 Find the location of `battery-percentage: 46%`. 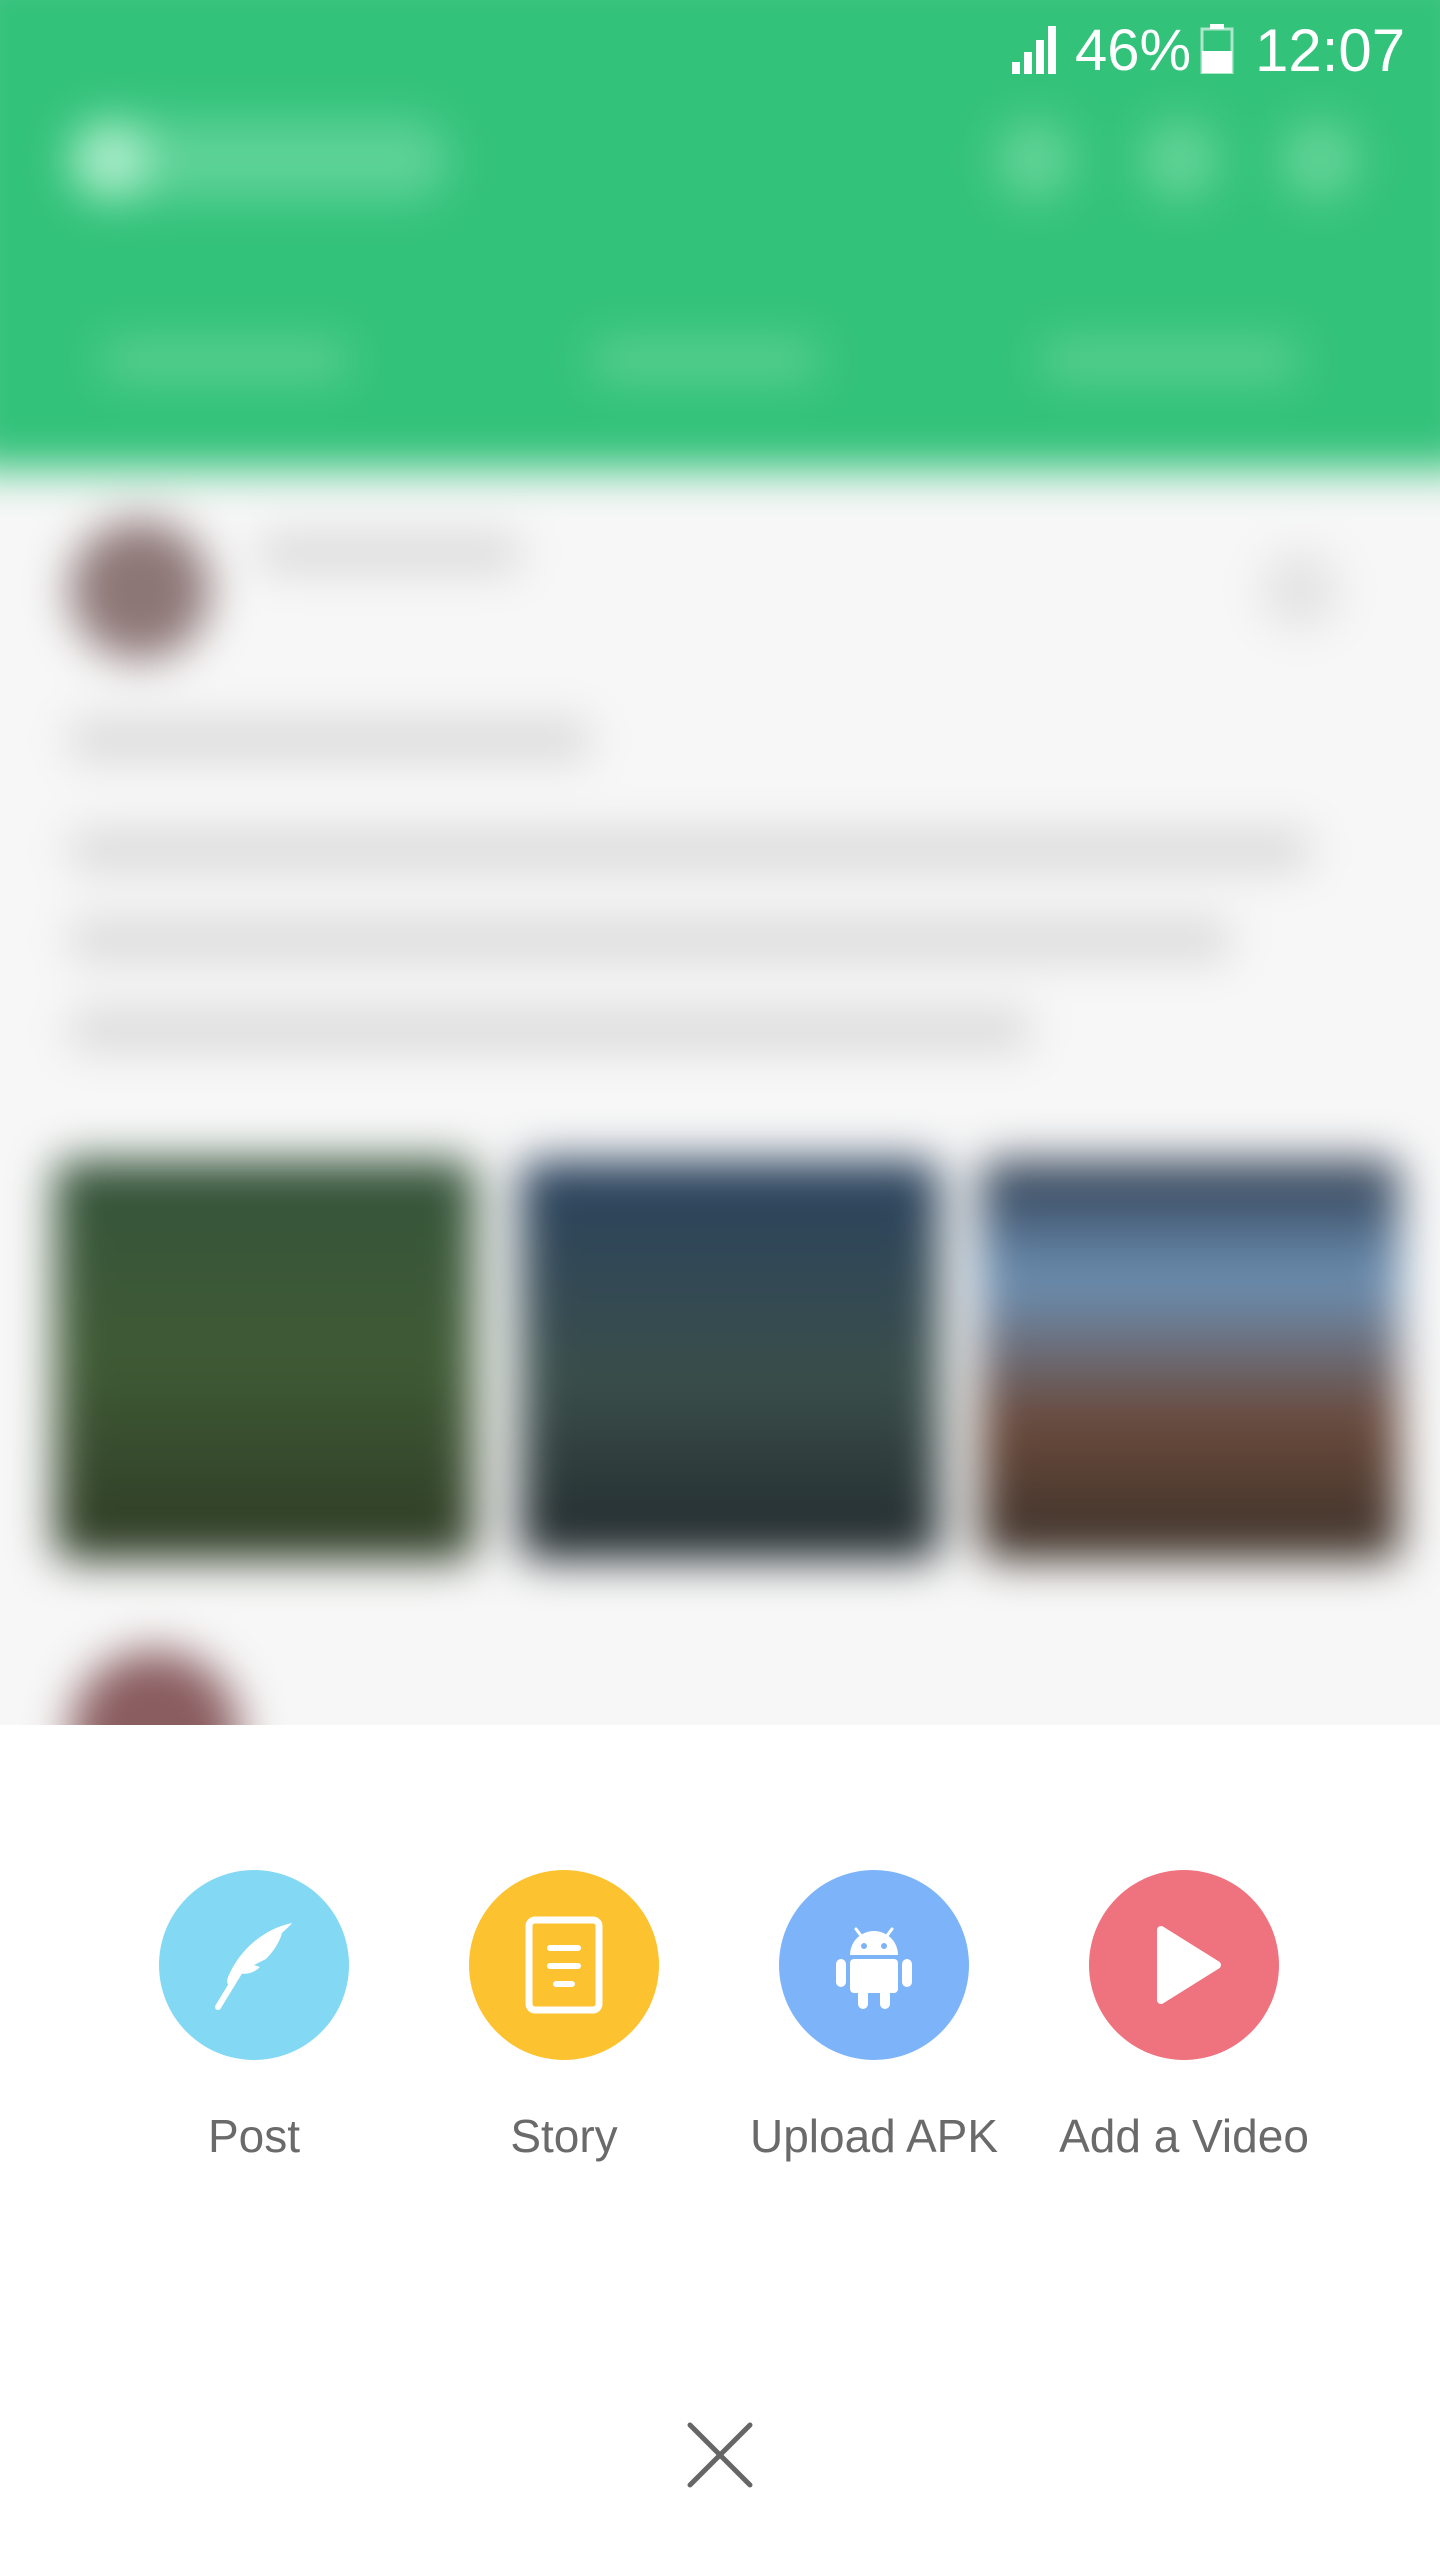

battery-percentage: 46% is located at coordinates (1133, 50).